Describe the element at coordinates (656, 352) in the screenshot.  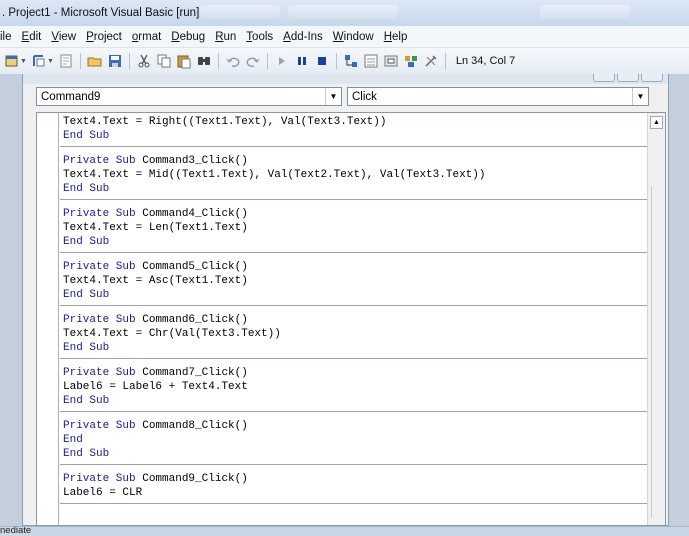
I see `scroll-thumb` at that location.